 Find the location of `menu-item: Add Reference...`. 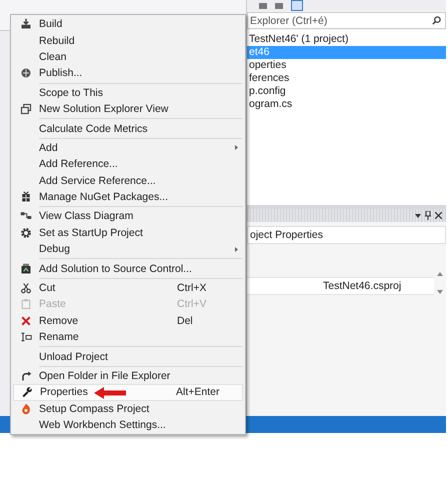

menu-item: Add Reference... is located at coordinates (128, 164).